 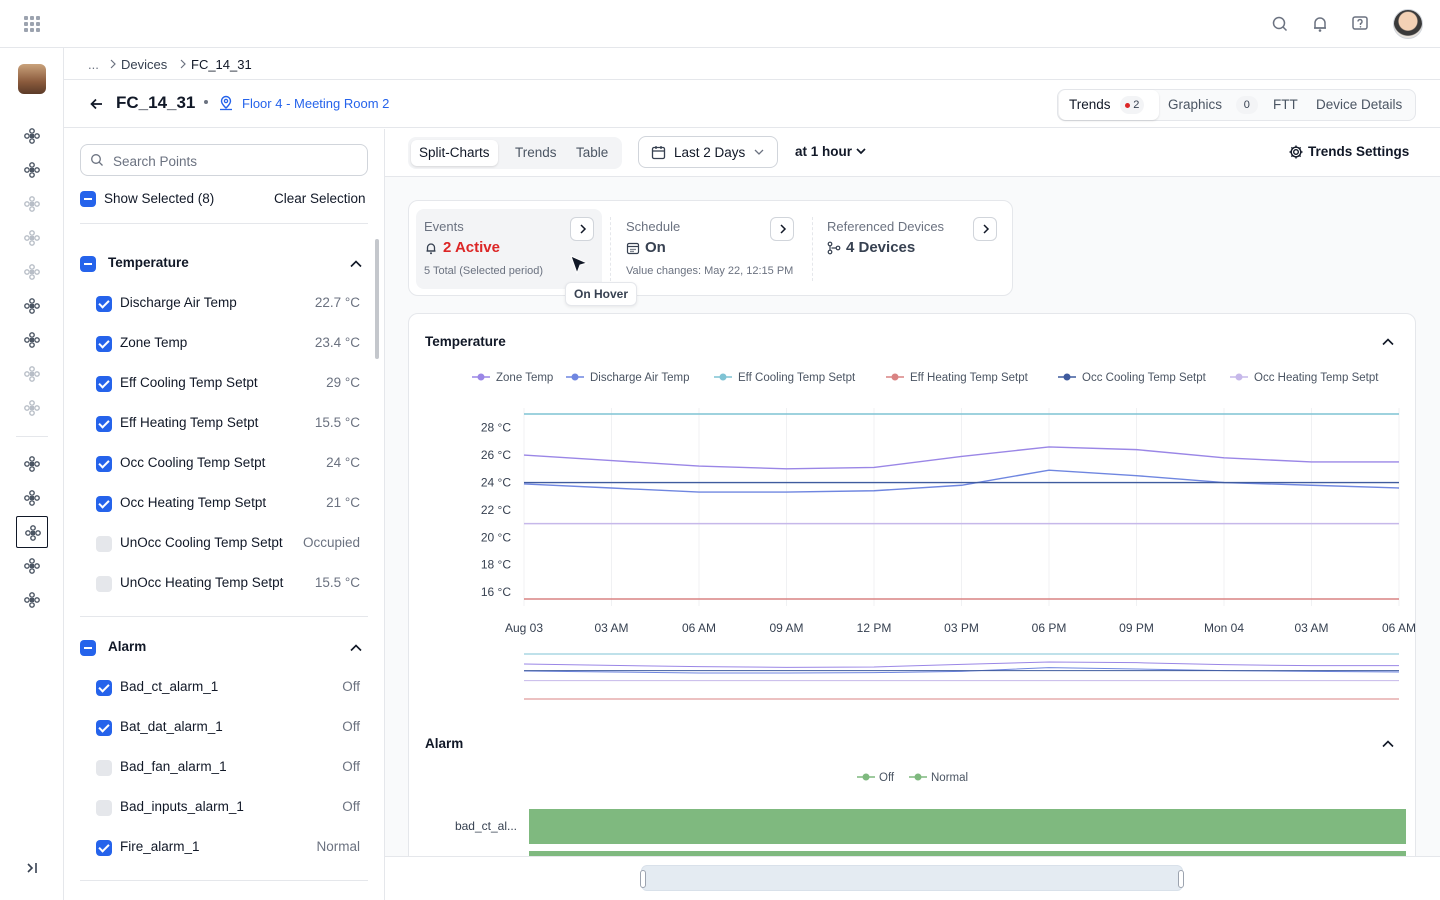 What do you see at coordinates (876, 778) in the screenshot?
I see `legend-item: Off` at bounding box center [876, 778].